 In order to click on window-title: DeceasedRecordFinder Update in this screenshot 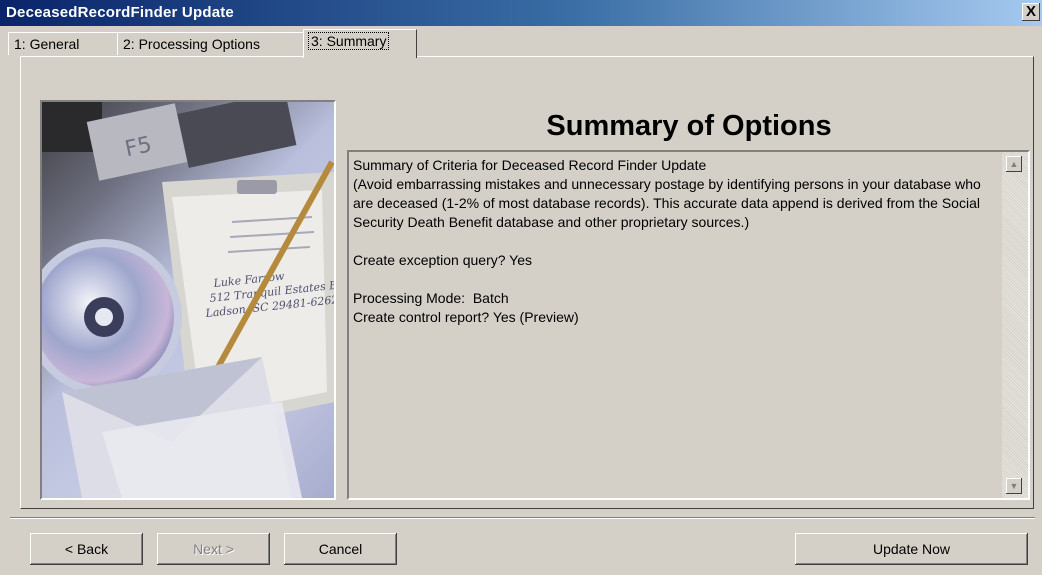, I will do `click(120, 12)`.